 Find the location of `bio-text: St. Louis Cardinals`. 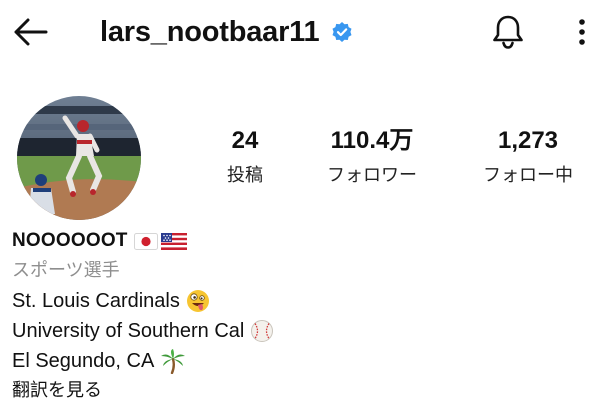

bio-text: St. Louis Cardinals is located at coordinates (96, 301).